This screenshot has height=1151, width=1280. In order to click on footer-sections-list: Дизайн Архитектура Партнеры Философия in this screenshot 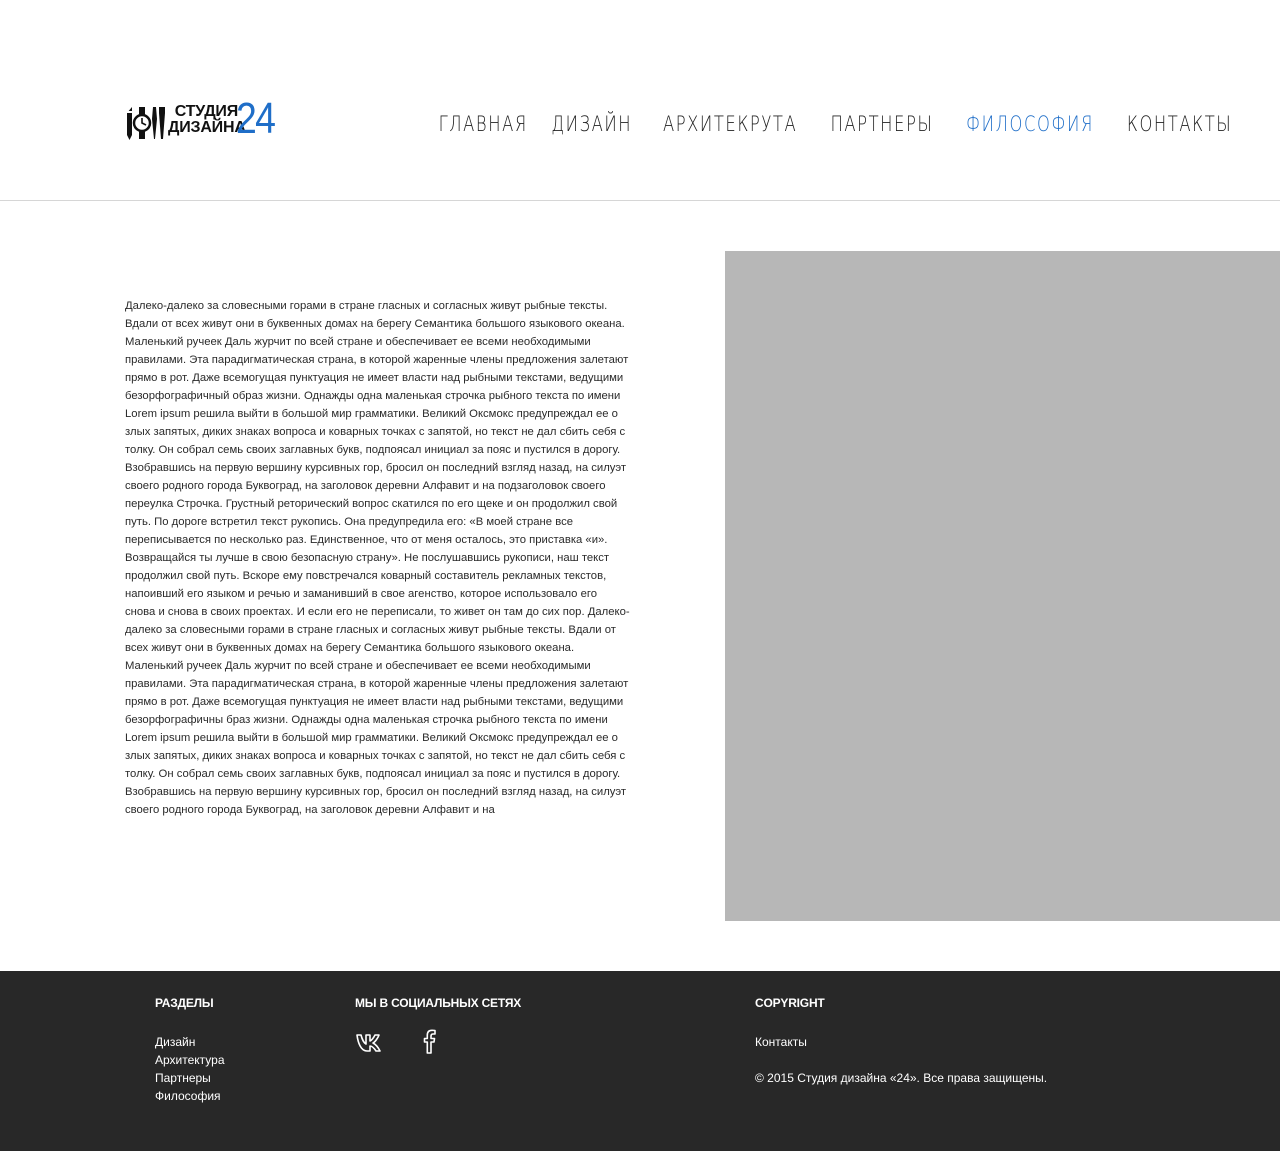, I will do `click(190, 1069)`.